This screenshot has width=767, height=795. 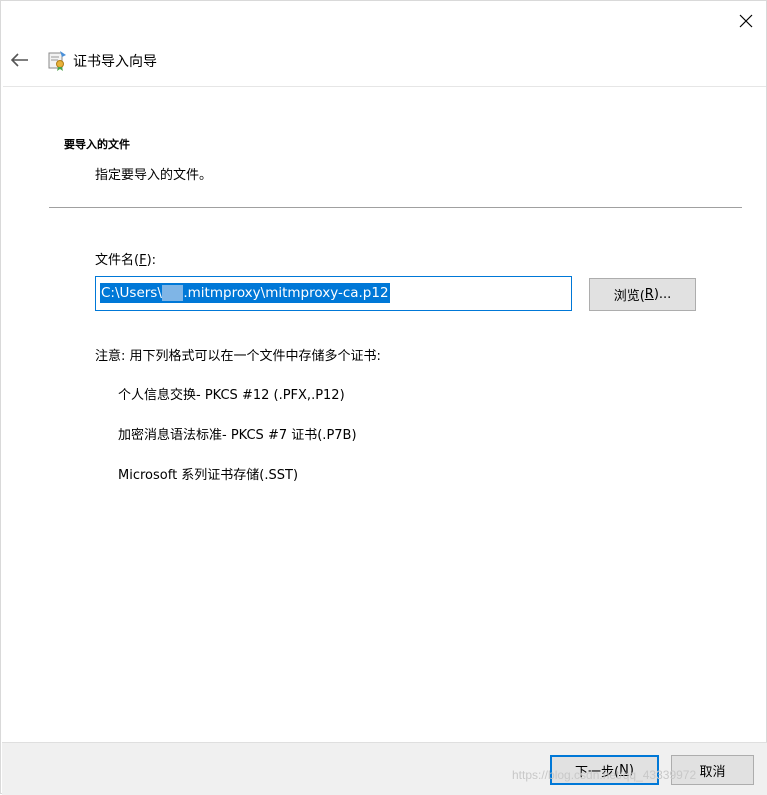 What do you see at coordinates (384, 61) in the screenshot?
I see `wizard-header: 证书导入向导` at bounding box center [384, 61].